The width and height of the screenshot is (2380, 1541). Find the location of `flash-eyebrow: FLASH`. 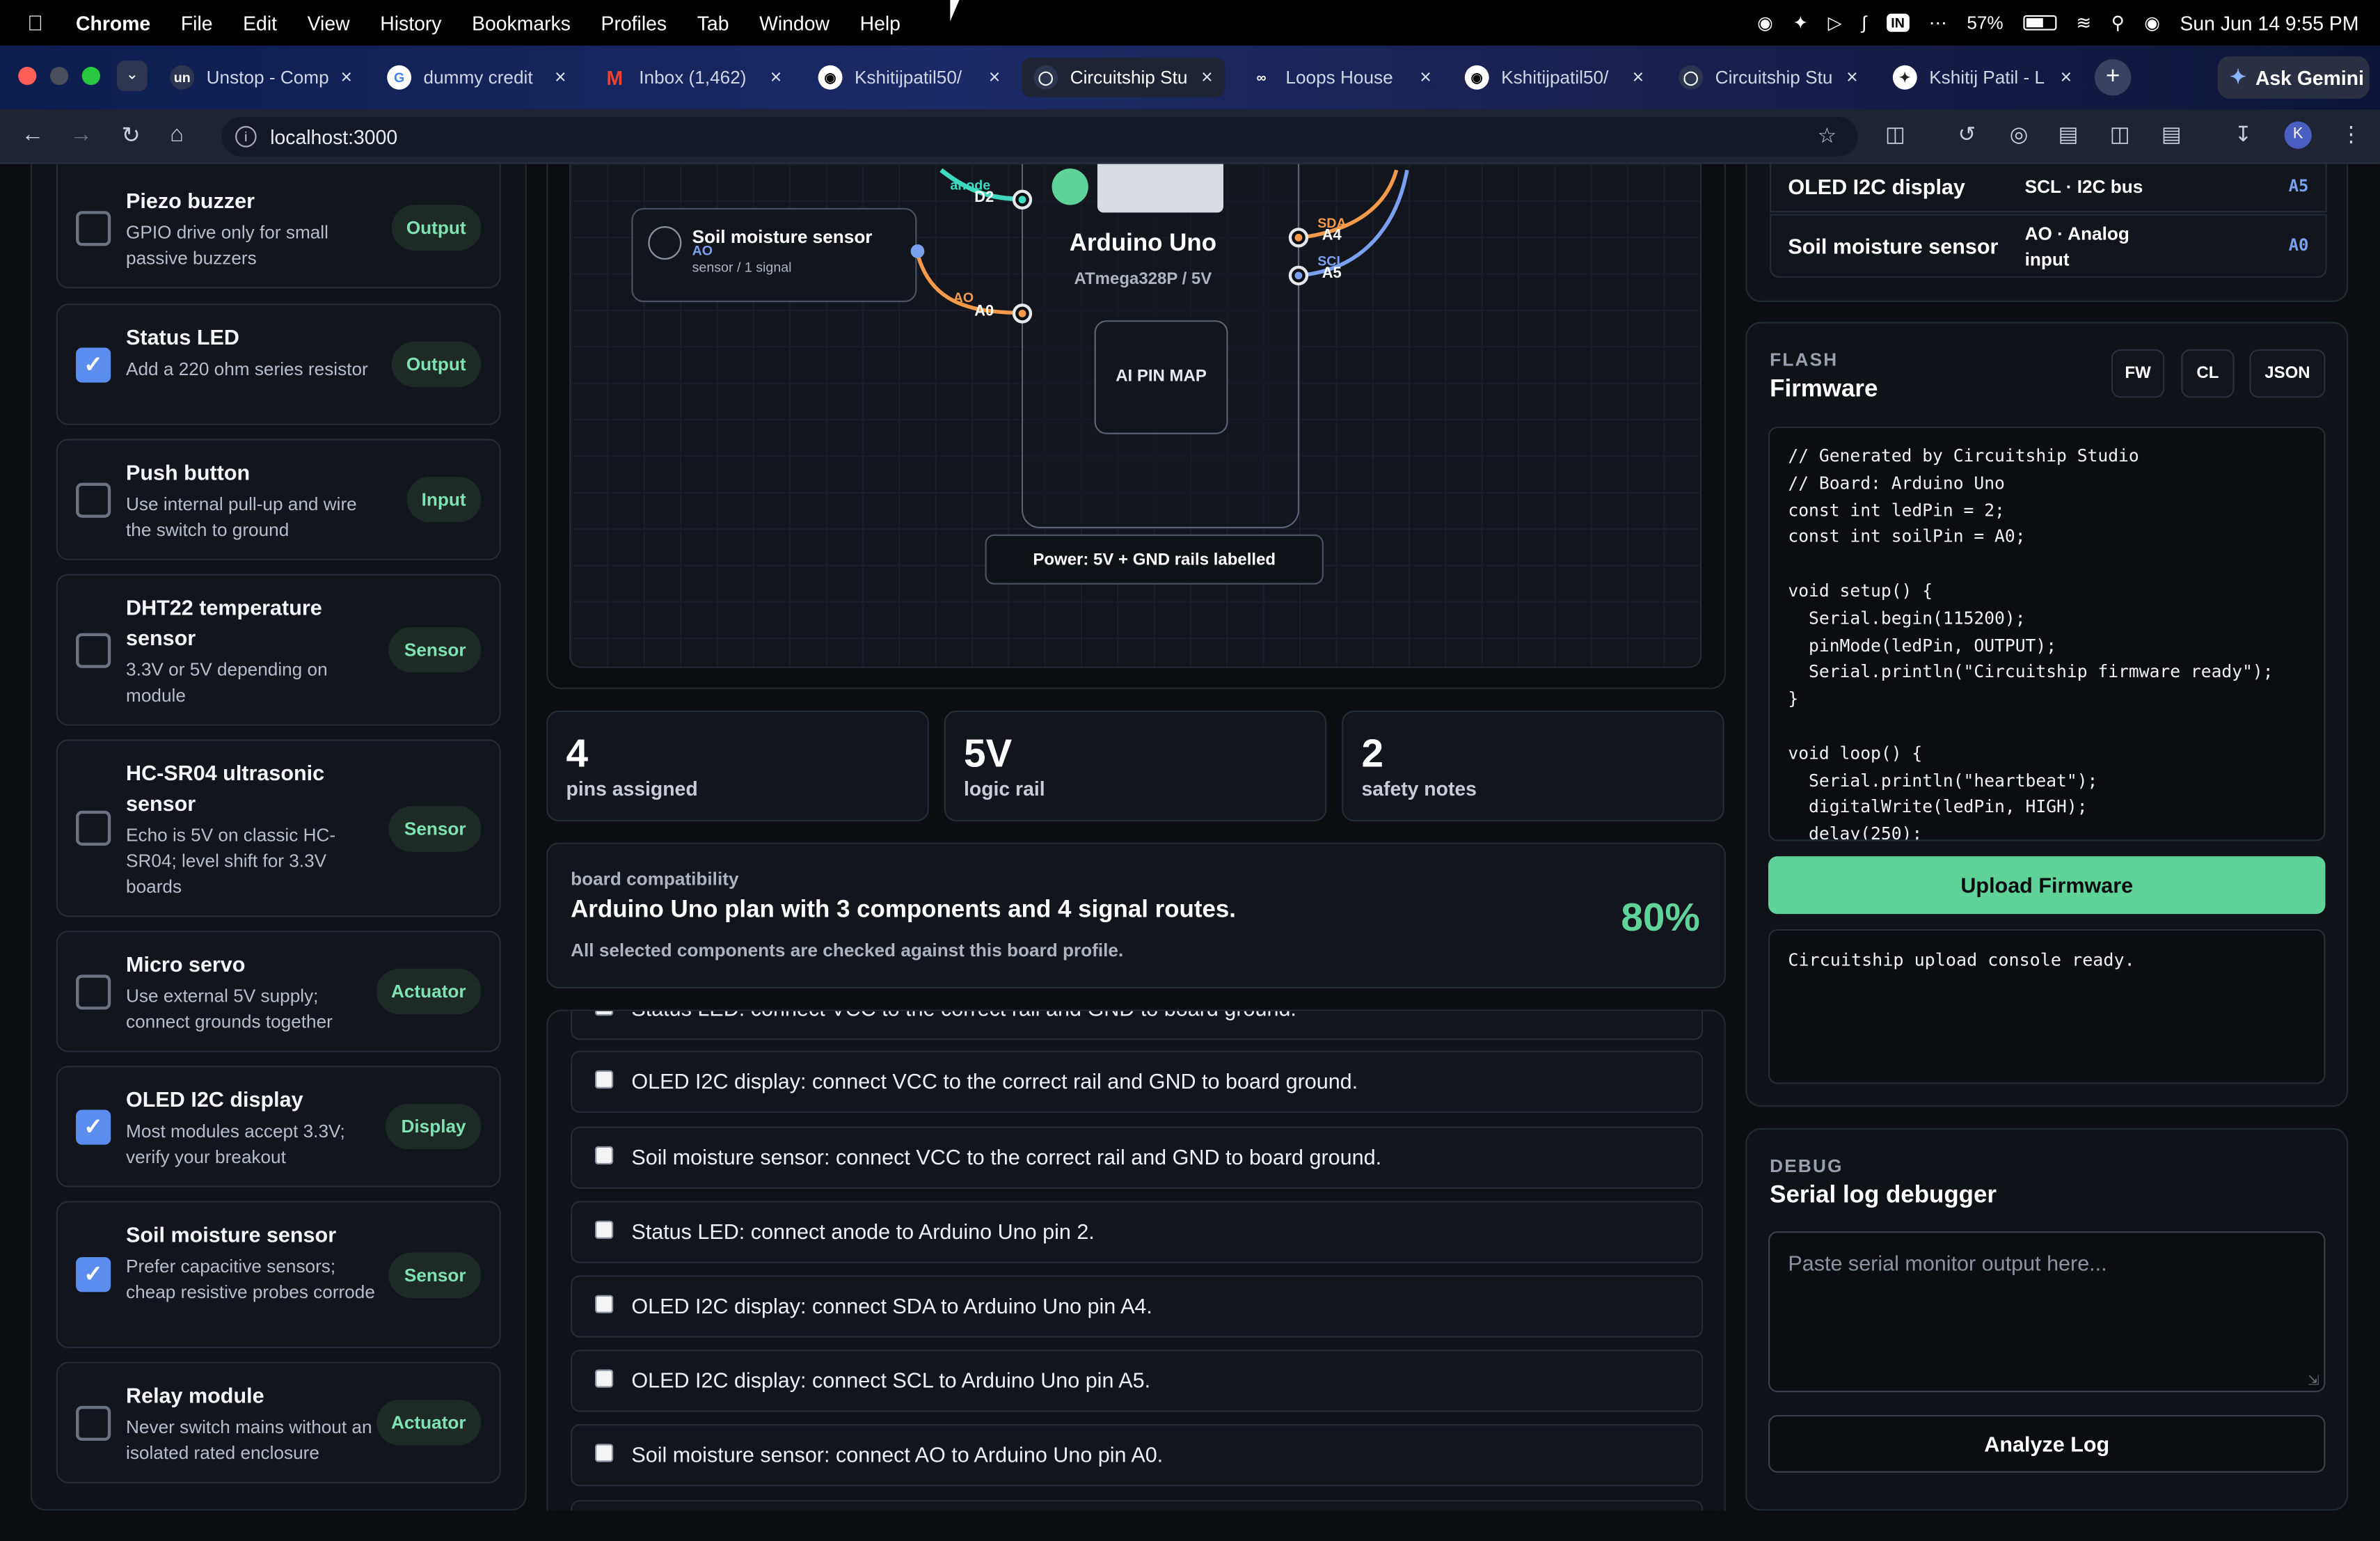

flash-eyebrow: FLASH is located at coordinates (1805, 360).